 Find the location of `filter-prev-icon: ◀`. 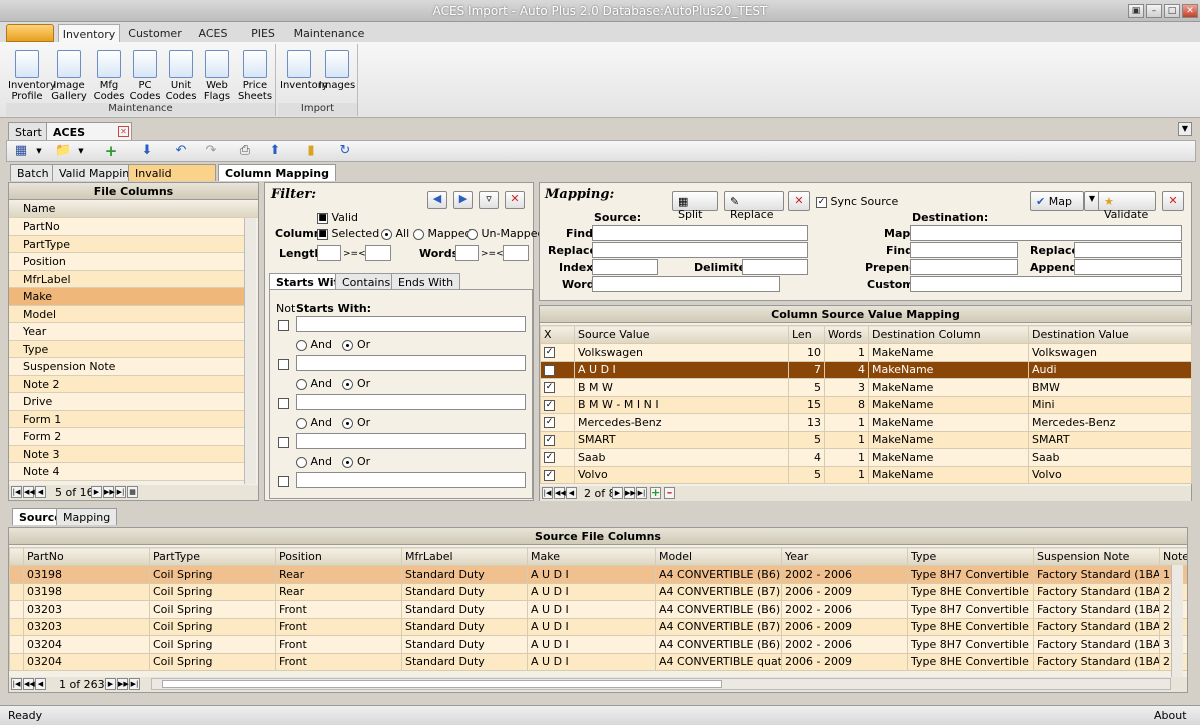

filter-prev-icon: ◀ is located at coordinates (437, 200).